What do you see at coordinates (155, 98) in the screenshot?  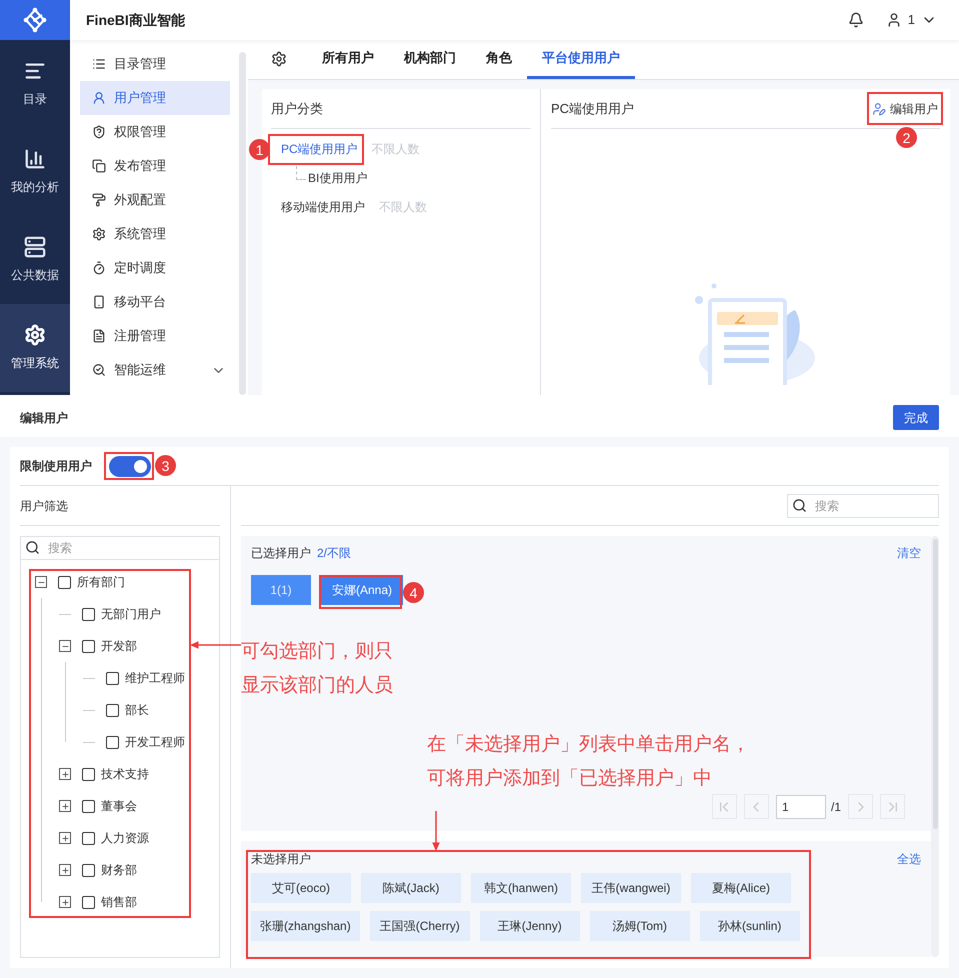 I see `menu-item: 用户管理` at bounding box center [155, 98].